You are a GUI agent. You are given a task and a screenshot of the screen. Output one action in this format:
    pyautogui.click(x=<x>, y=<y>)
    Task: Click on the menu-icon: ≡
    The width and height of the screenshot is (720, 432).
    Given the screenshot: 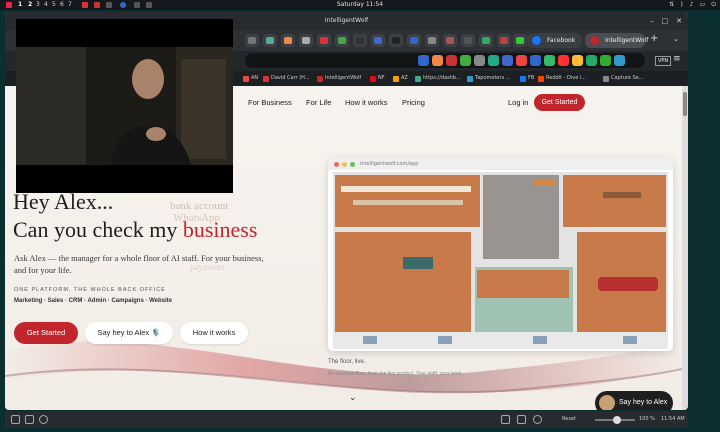 What is the action you would take?
    pyautogui.click(x=677, y=59)
    